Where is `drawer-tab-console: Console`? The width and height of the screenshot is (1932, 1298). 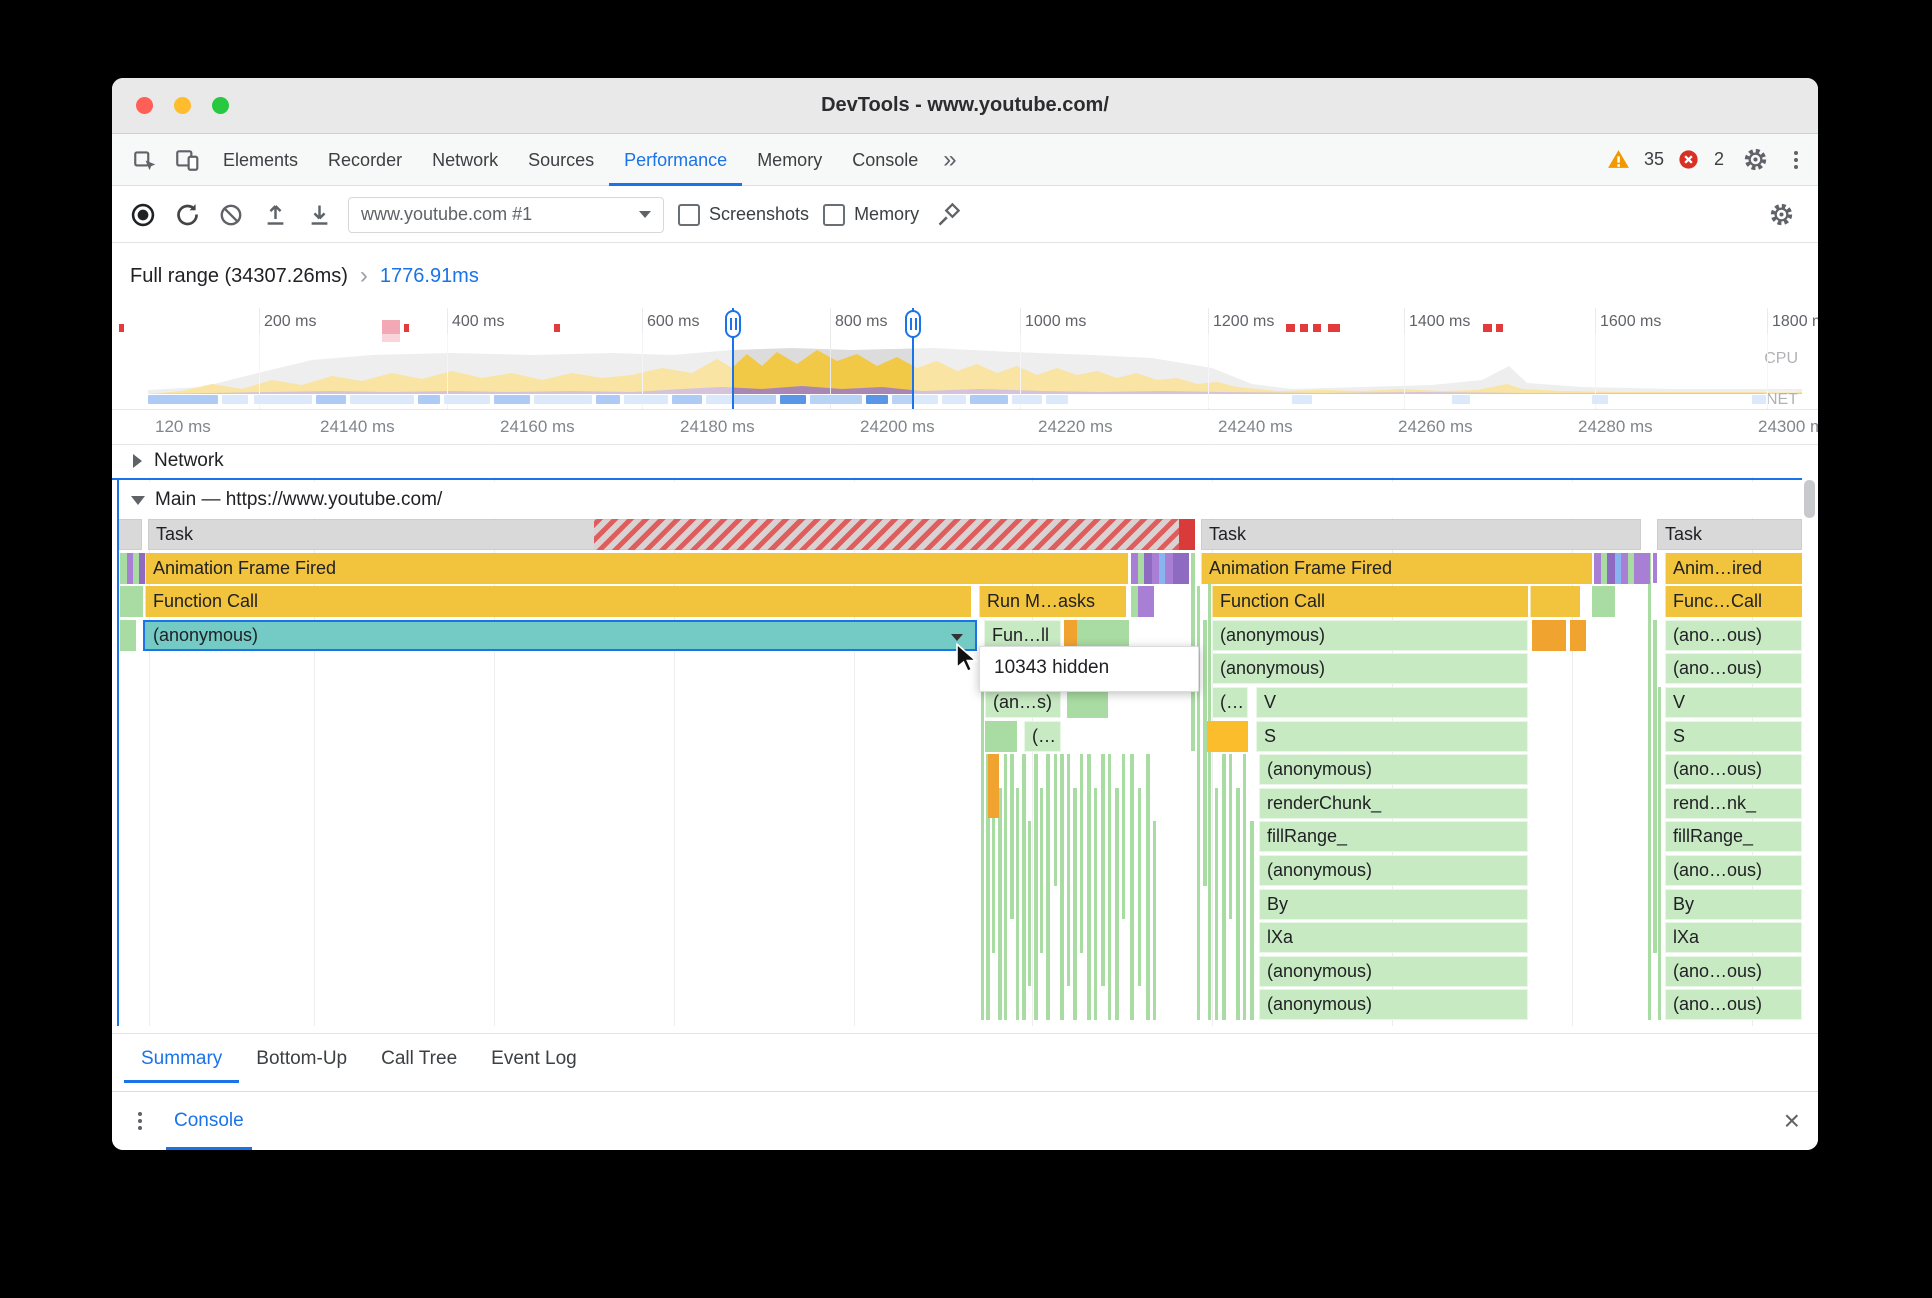
drawer-tab-console: Console is located at coordinates (209, 1121).